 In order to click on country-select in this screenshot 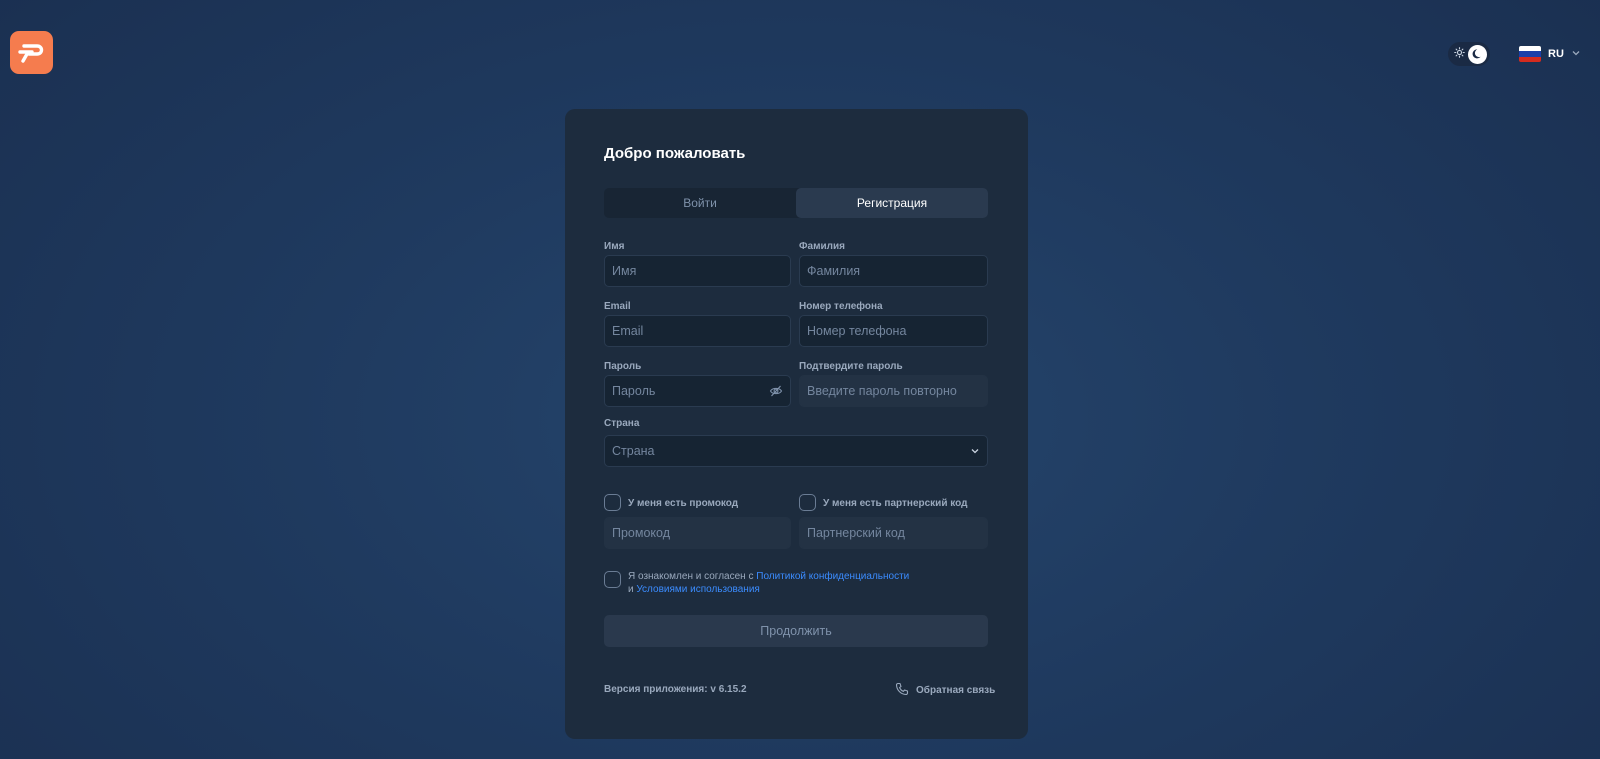, I will do `click(796, 451)`.